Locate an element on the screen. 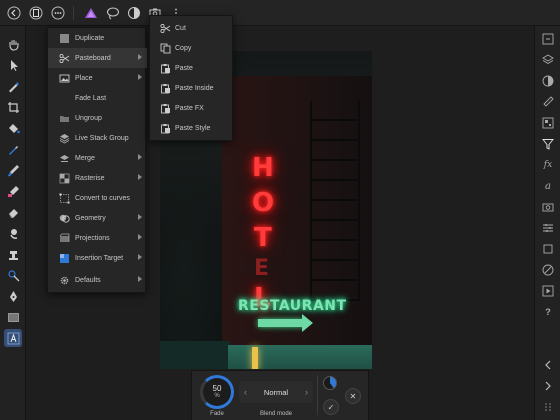  apply-button: ✓ is located at coordinates (331, 407).